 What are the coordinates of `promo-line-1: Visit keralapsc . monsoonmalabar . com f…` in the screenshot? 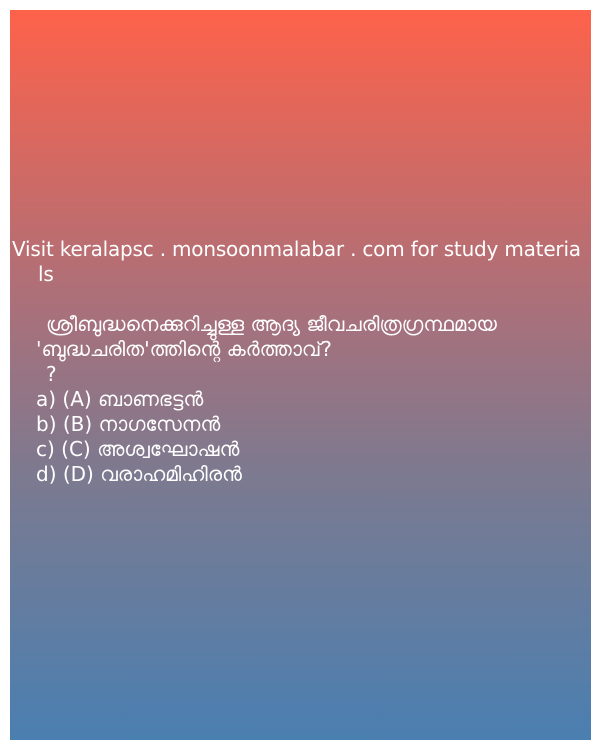 It's located at (296, 249).